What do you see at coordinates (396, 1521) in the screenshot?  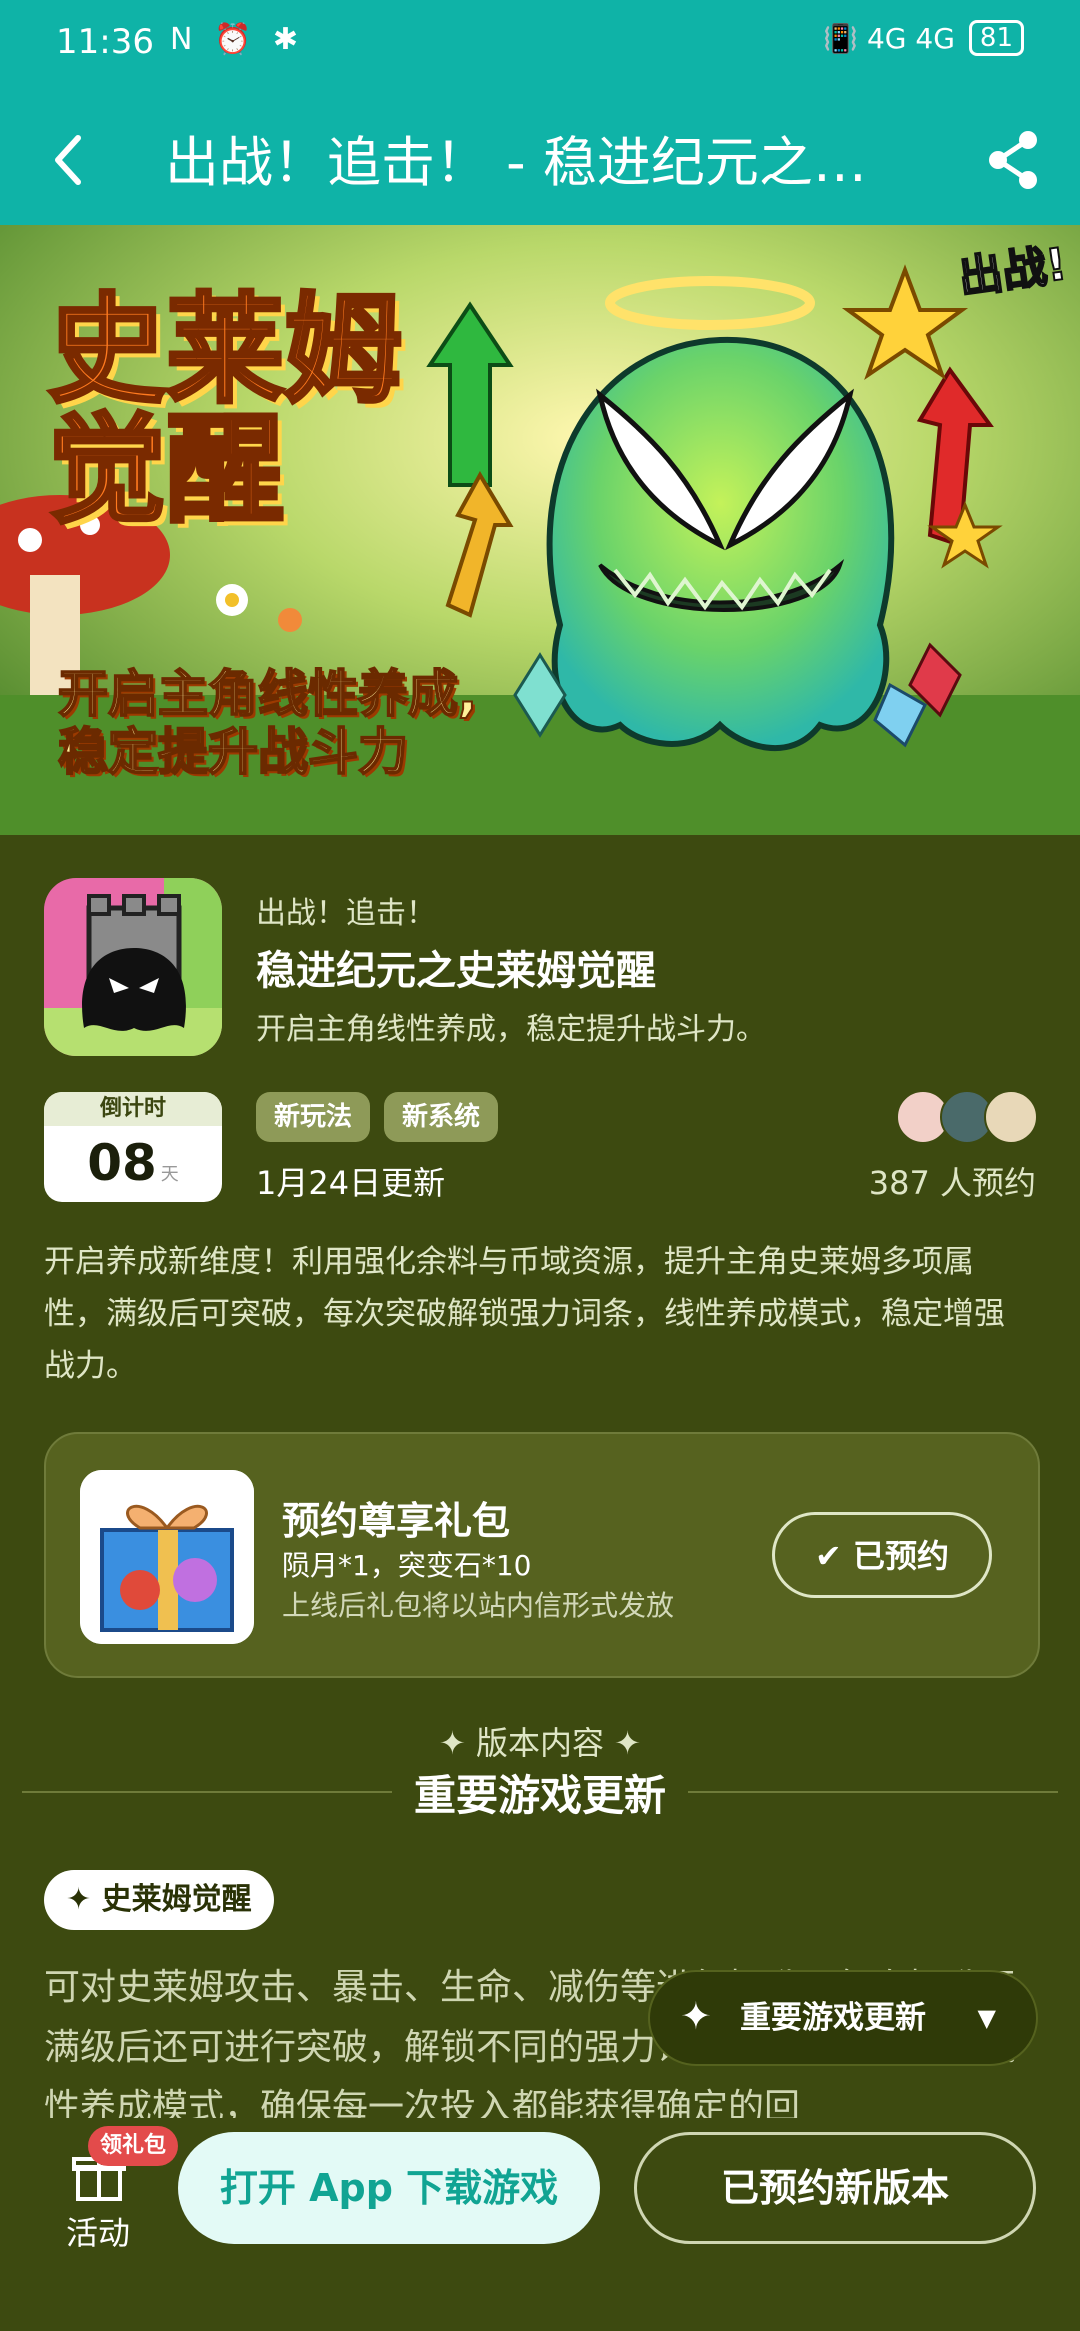 I see `gift-title: 预约尊享礼包` at bounding box center [396, 1521].